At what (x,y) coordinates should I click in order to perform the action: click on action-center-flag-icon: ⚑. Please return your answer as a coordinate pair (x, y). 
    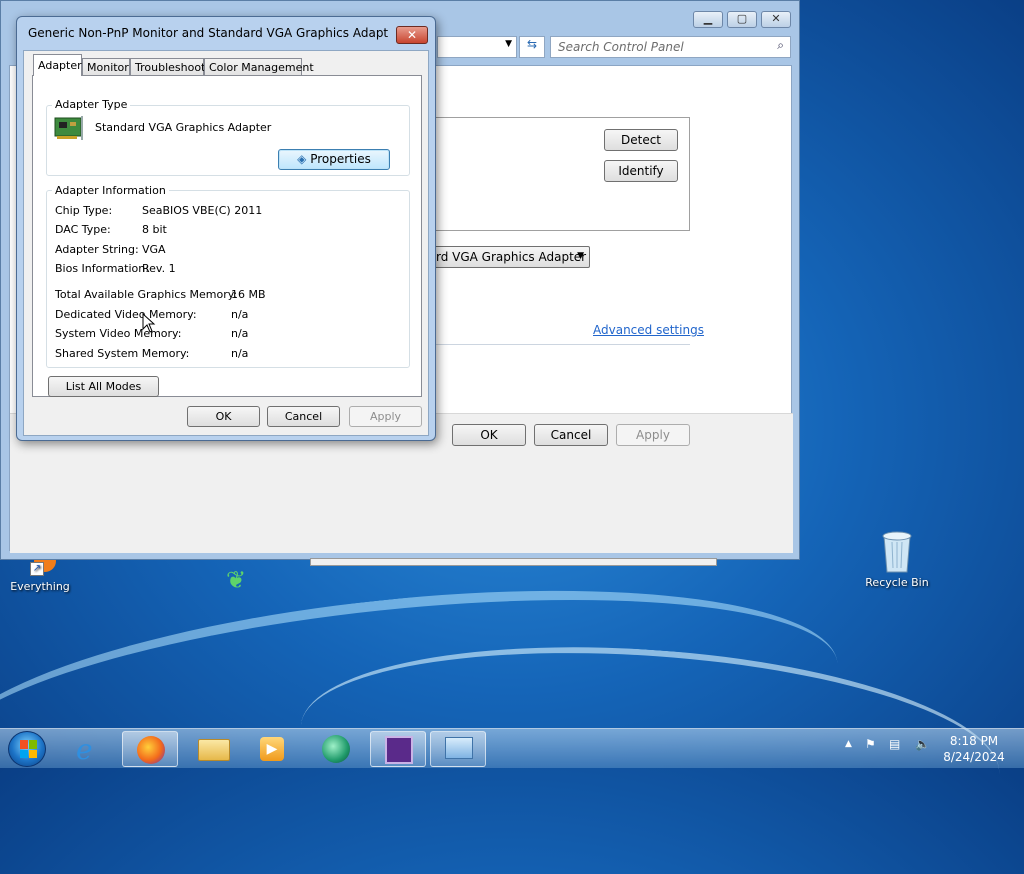
    Looking at the image, I should click on (870, 744).